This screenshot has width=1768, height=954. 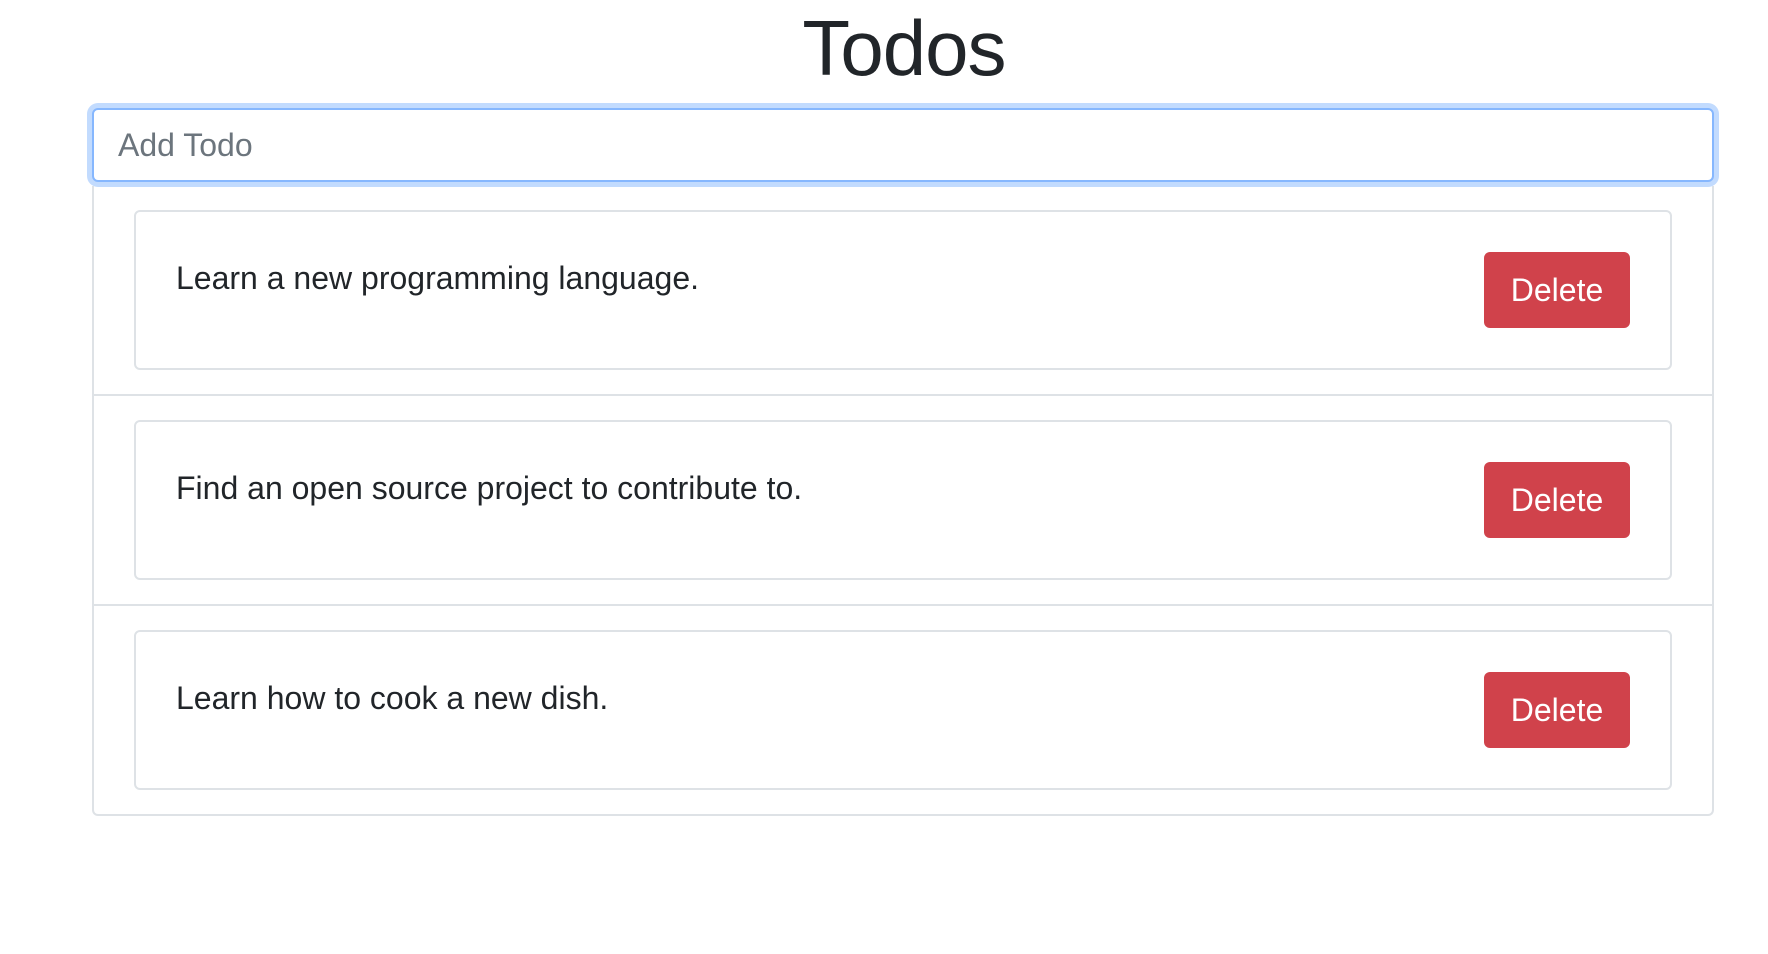 What do you see at coordinates (437, 278) in the screenshot?
I see `todo-text: Learn a new programming language.` at bounding box center [437, 278].